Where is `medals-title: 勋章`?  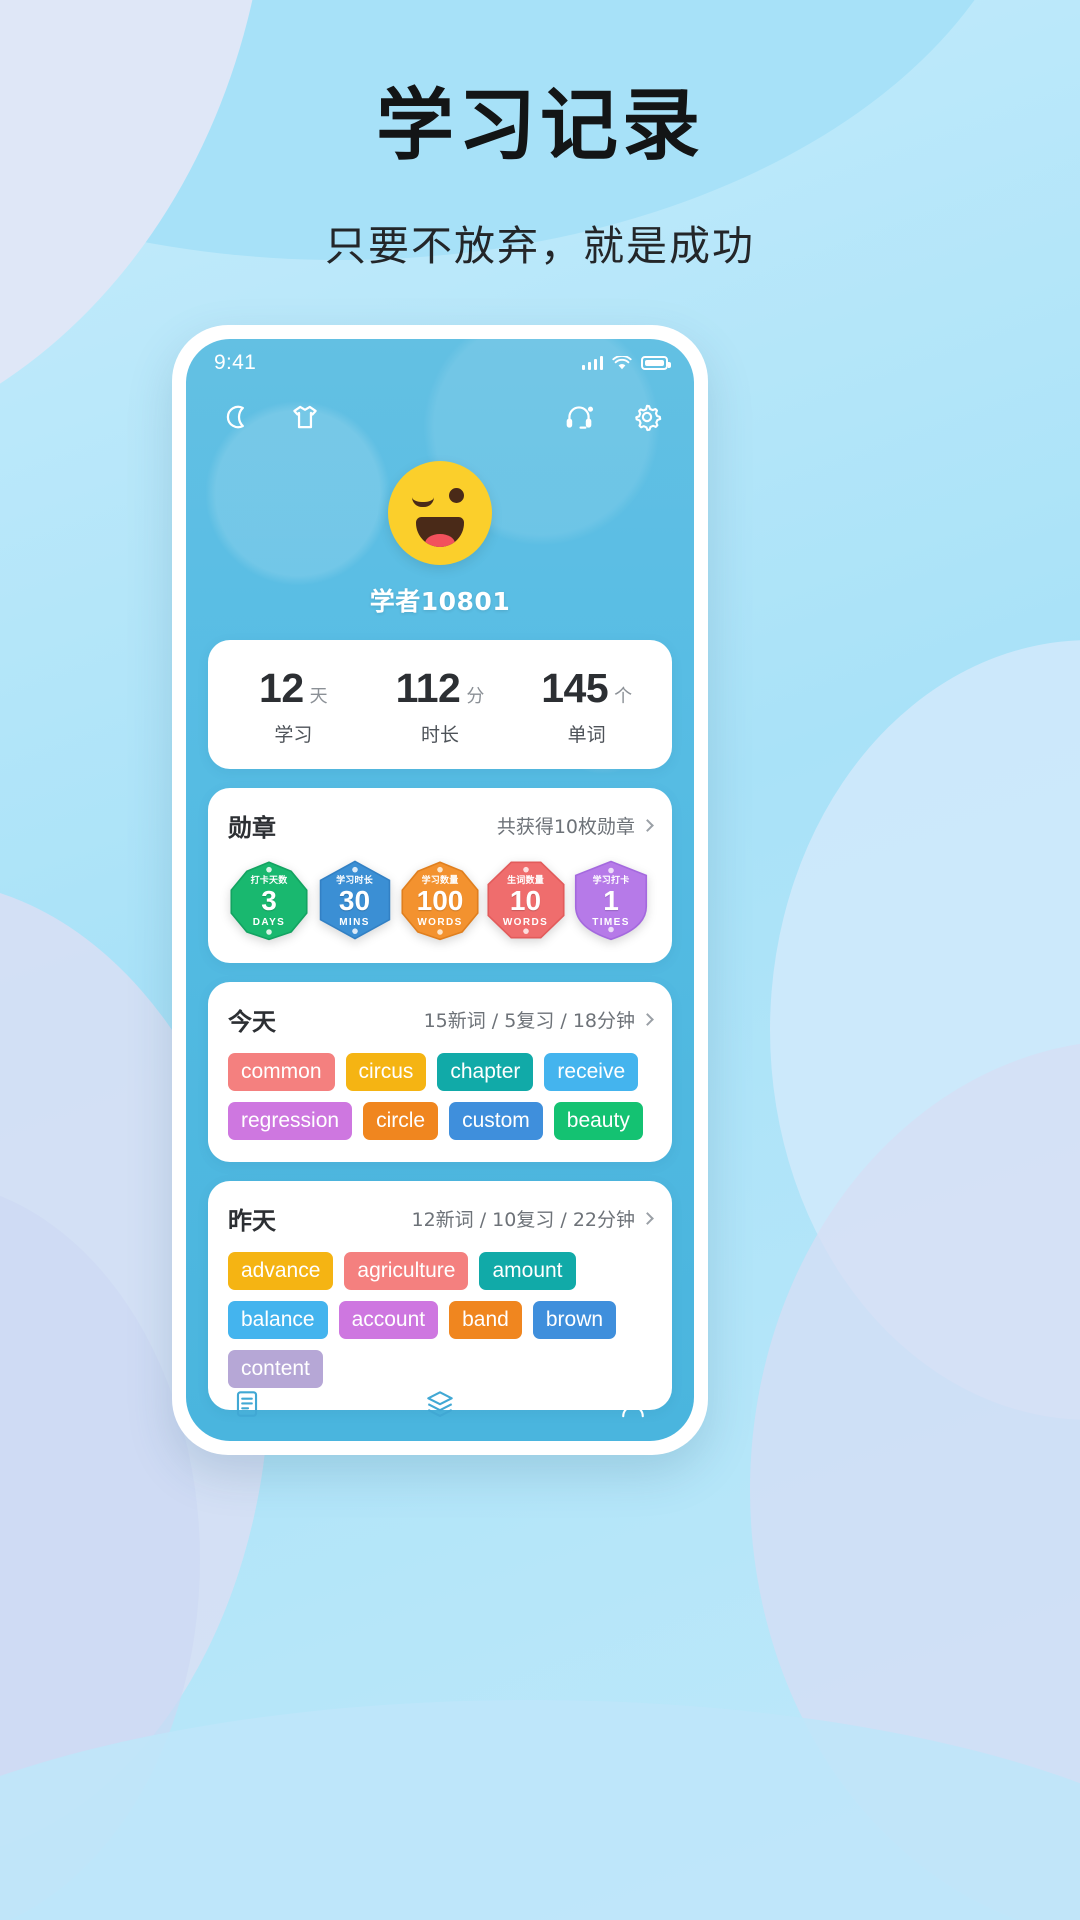
medals-title: 勋章 is located at coordinates (252, 828).